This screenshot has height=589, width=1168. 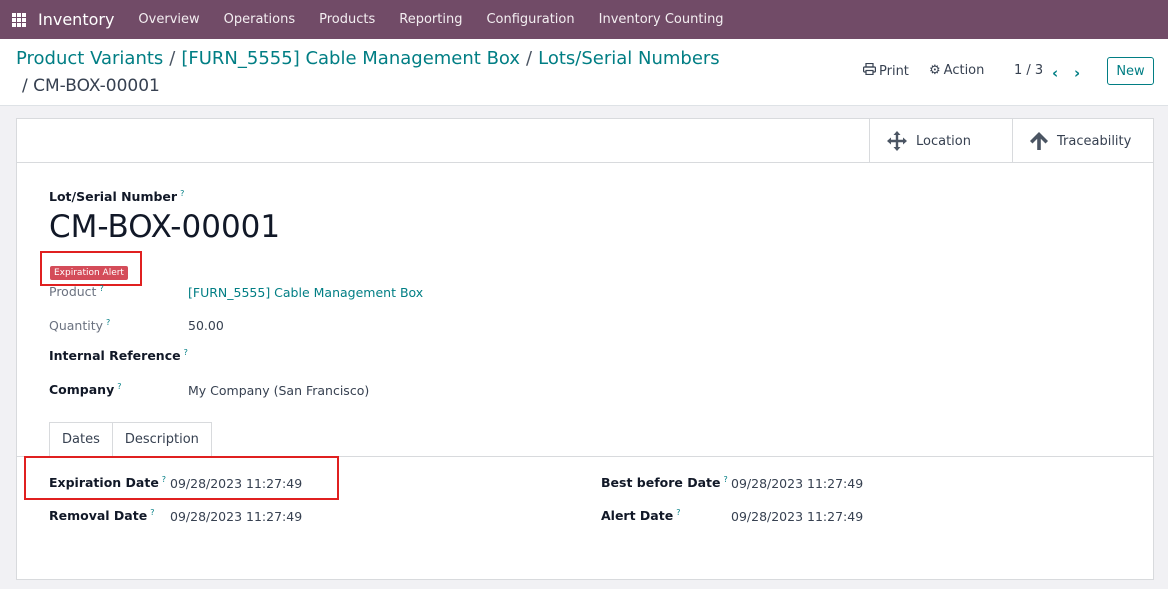 I want to click on menu-item-inventory-counting: Inventory Counting, so click(x=661, y=19).